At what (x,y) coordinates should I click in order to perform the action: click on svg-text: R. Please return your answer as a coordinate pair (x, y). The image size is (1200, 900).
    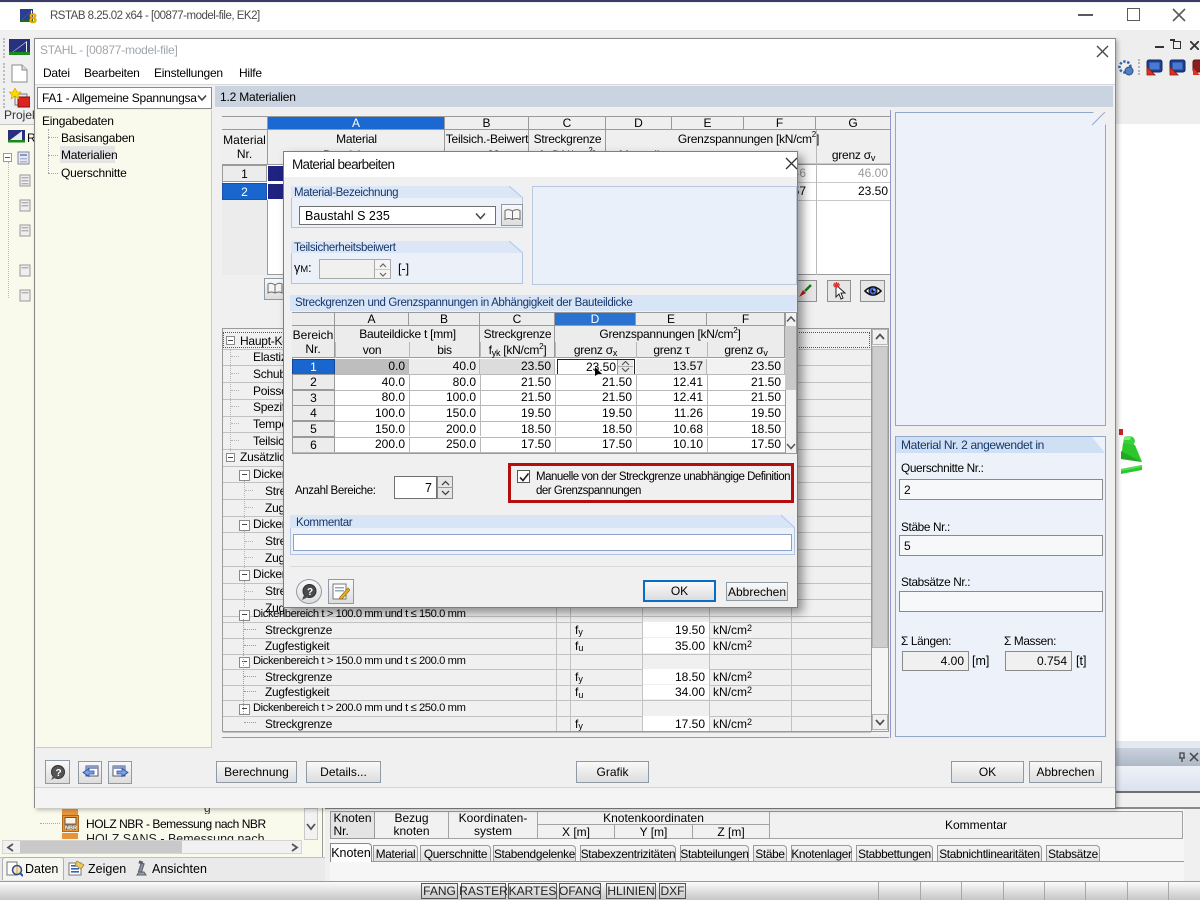
    Looking at the image, I should click on (30, 138).